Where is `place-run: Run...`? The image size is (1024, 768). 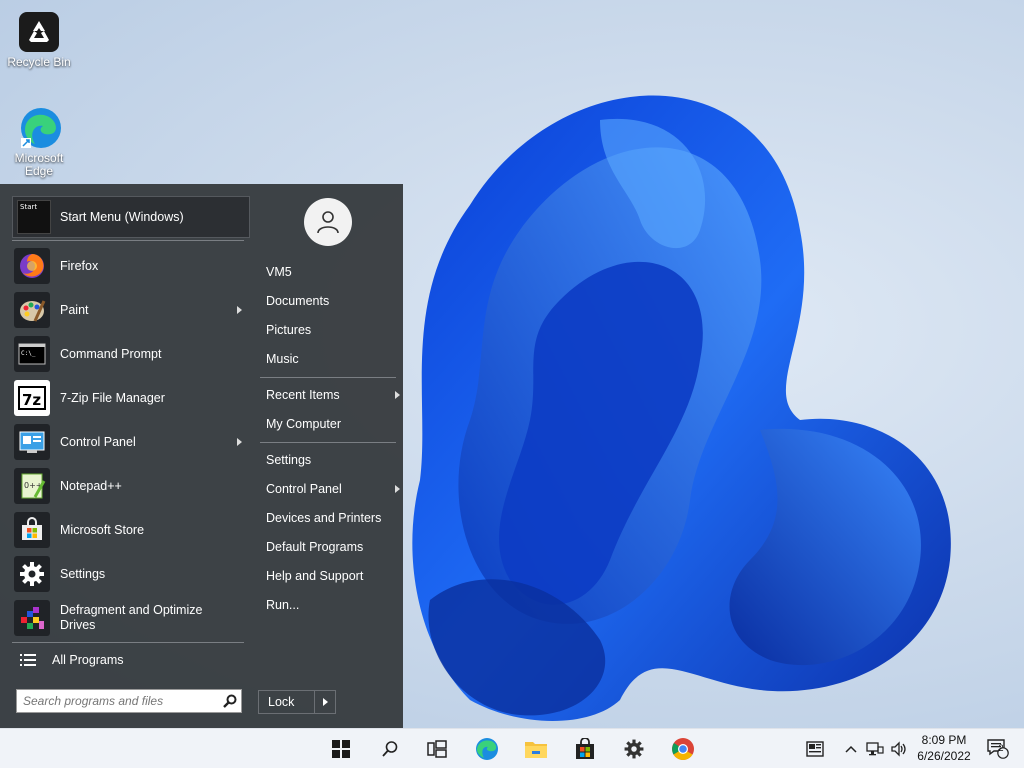 place-run: Run... is located at coordinates (331, 605).